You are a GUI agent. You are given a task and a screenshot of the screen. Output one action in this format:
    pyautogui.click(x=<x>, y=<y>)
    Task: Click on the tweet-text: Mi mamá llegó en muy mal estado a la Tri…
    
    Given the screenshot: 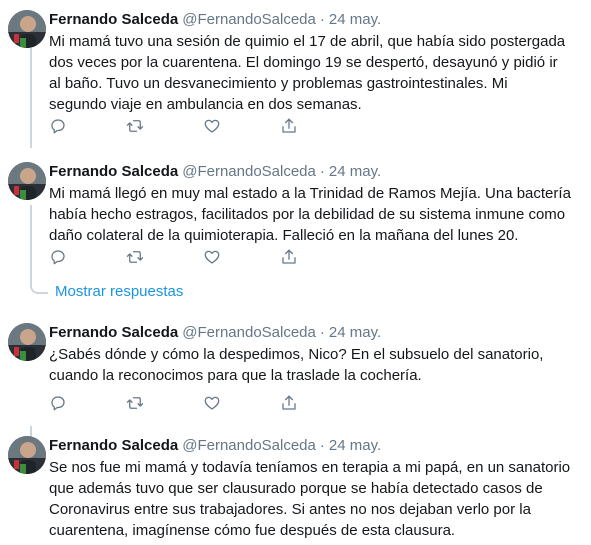 What is the action you would take?
    pyautogui.click(x=310, y=214)
    